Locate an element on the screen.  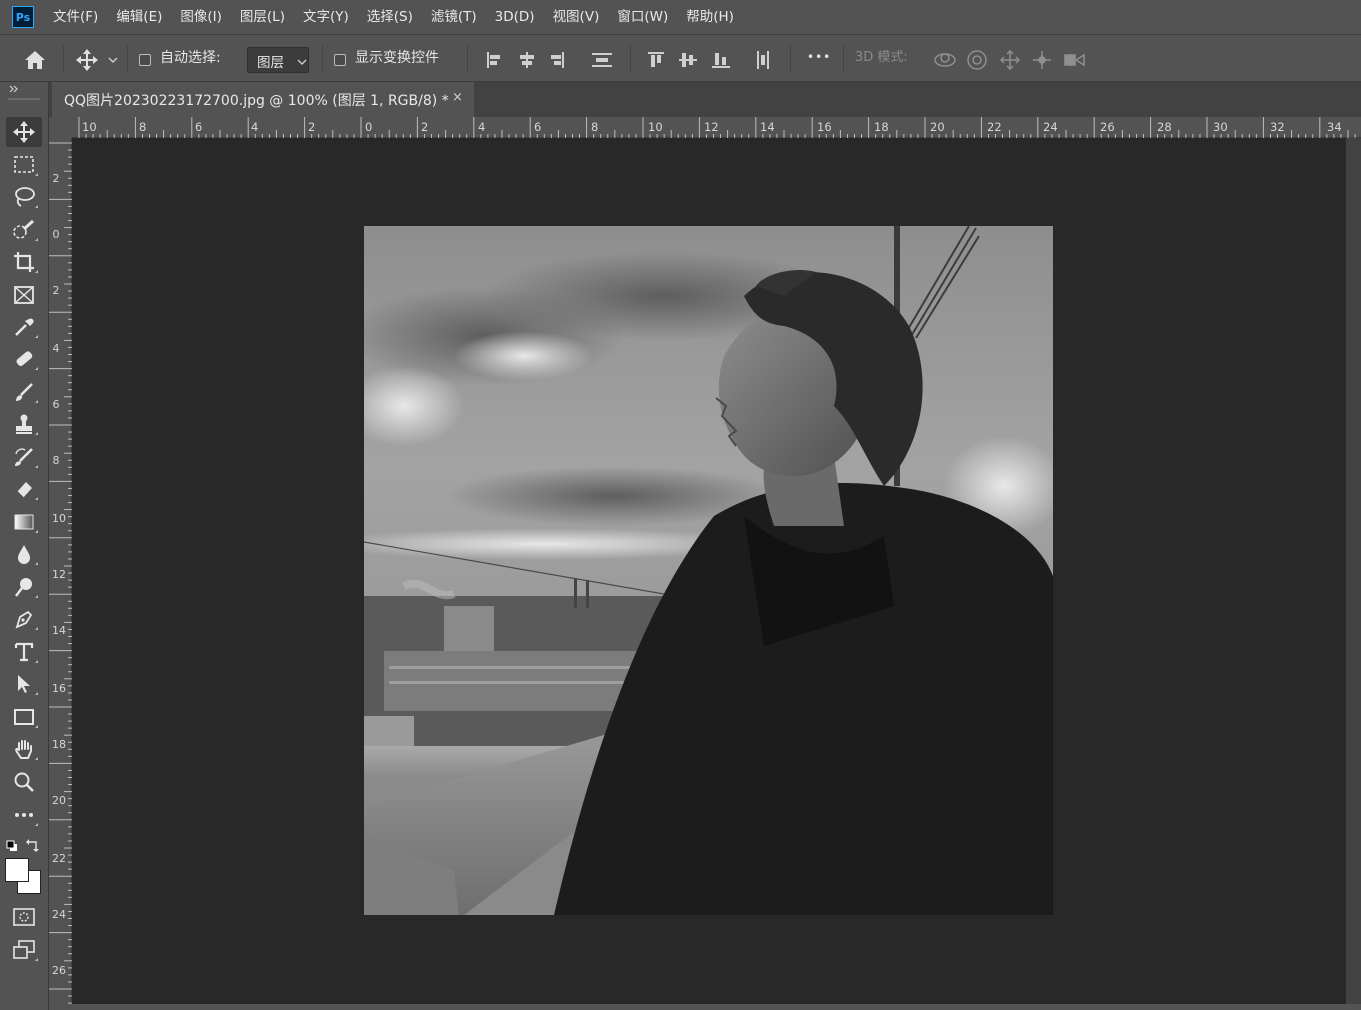
eyedropper-tool-icon is located at coordinates (24, 327).